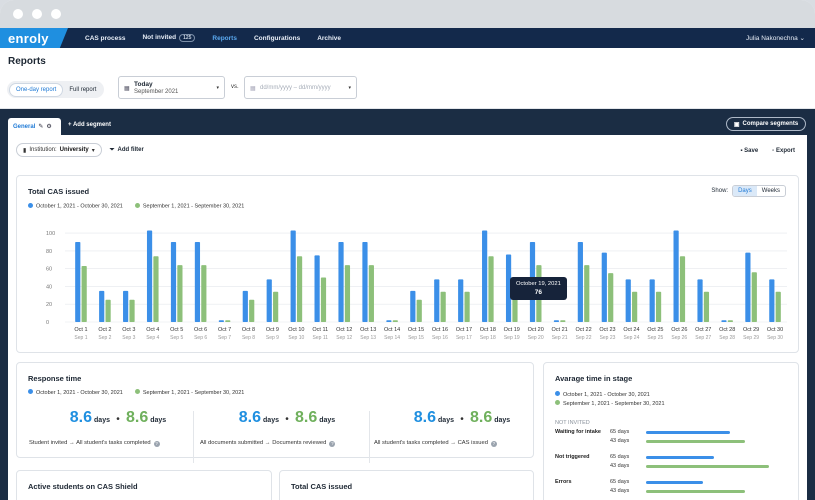 The height and width of the screenshot is (500, 815). What do you see at coordinates (49, 287) in the screenshot?
I see `y-tick-label: 40` at bounding box center [49, 287].